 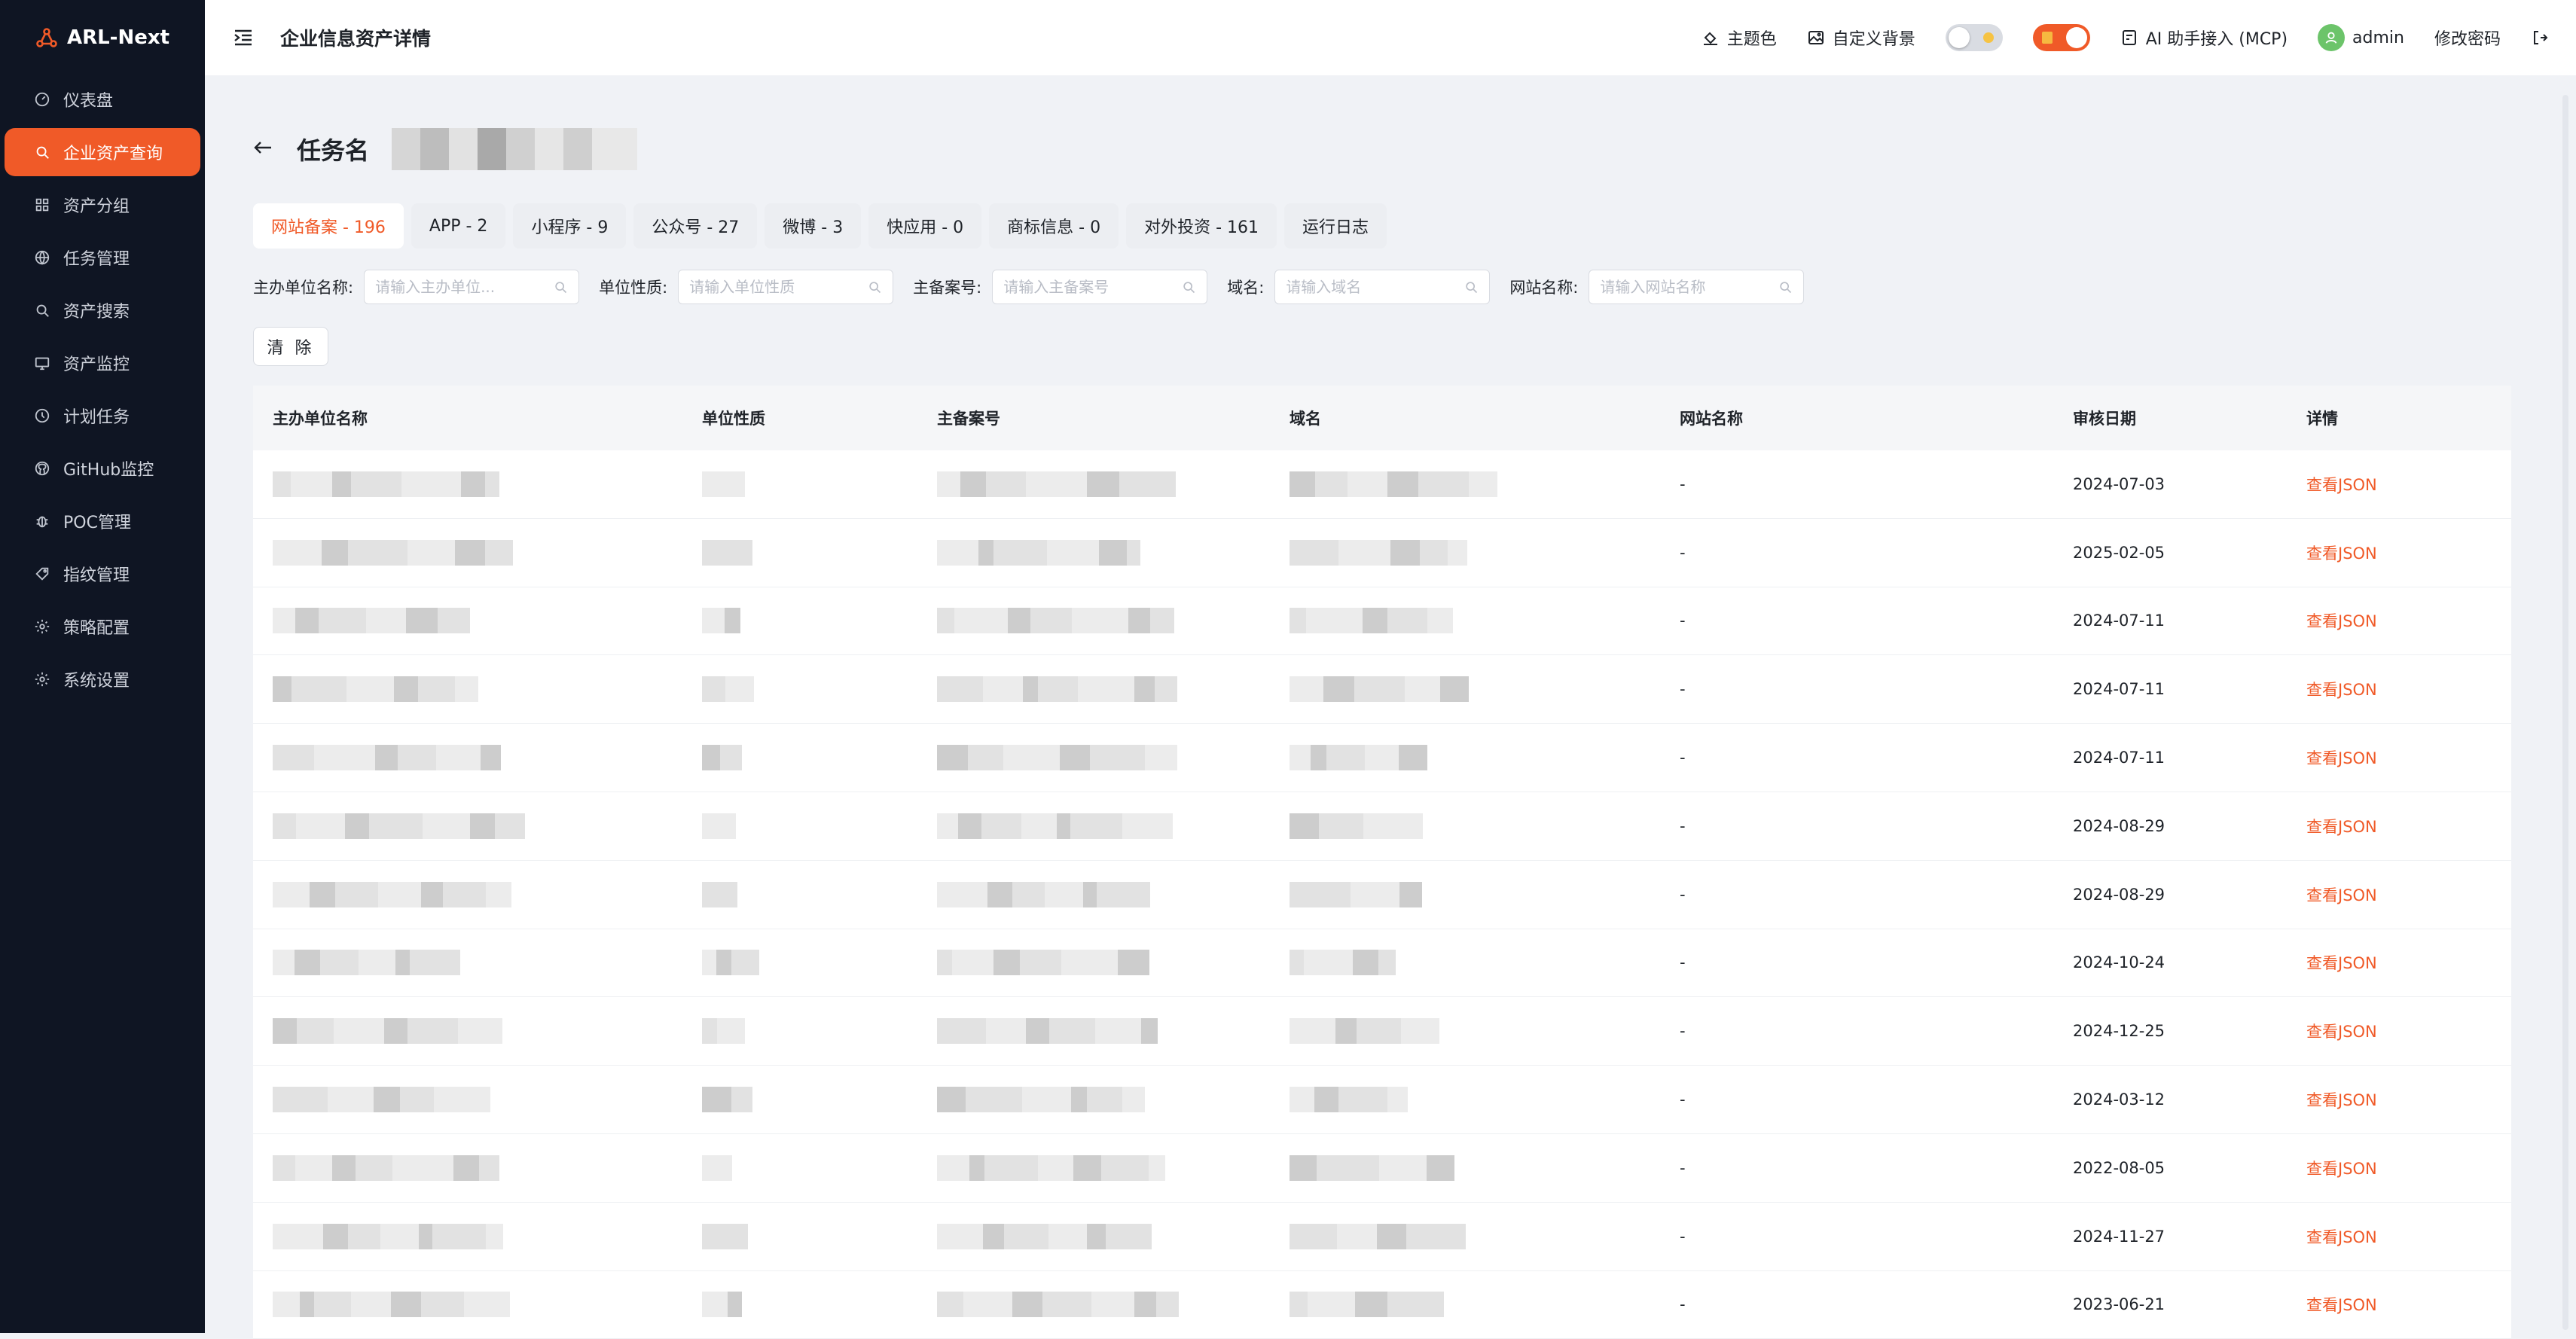 I want to click on custom-background-button: 自定义背景, so click(x=1861, y=38).